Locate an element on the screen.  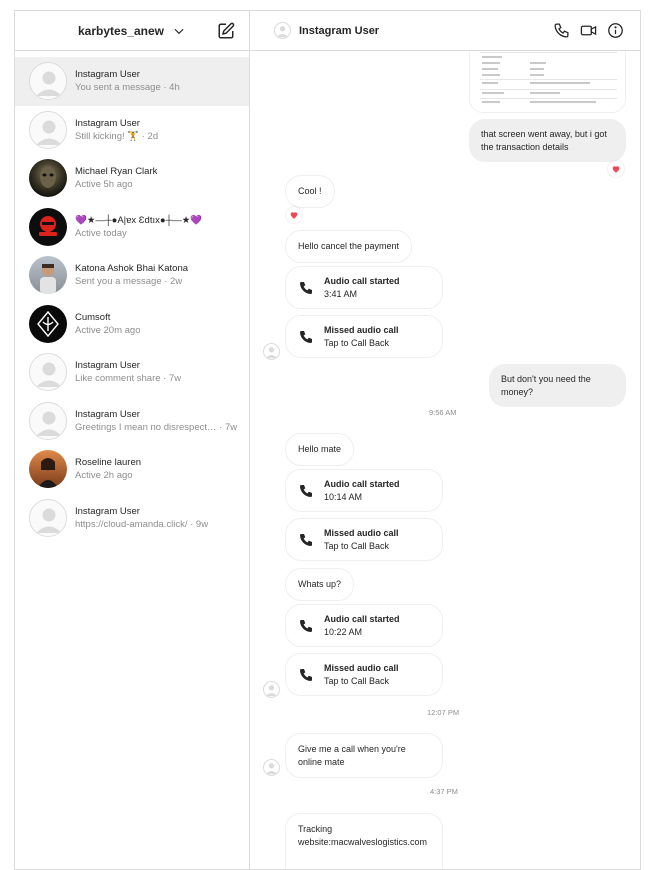
thread-preview: Still kicking! 🏋 · 2d is located at coordinates (117, 136).